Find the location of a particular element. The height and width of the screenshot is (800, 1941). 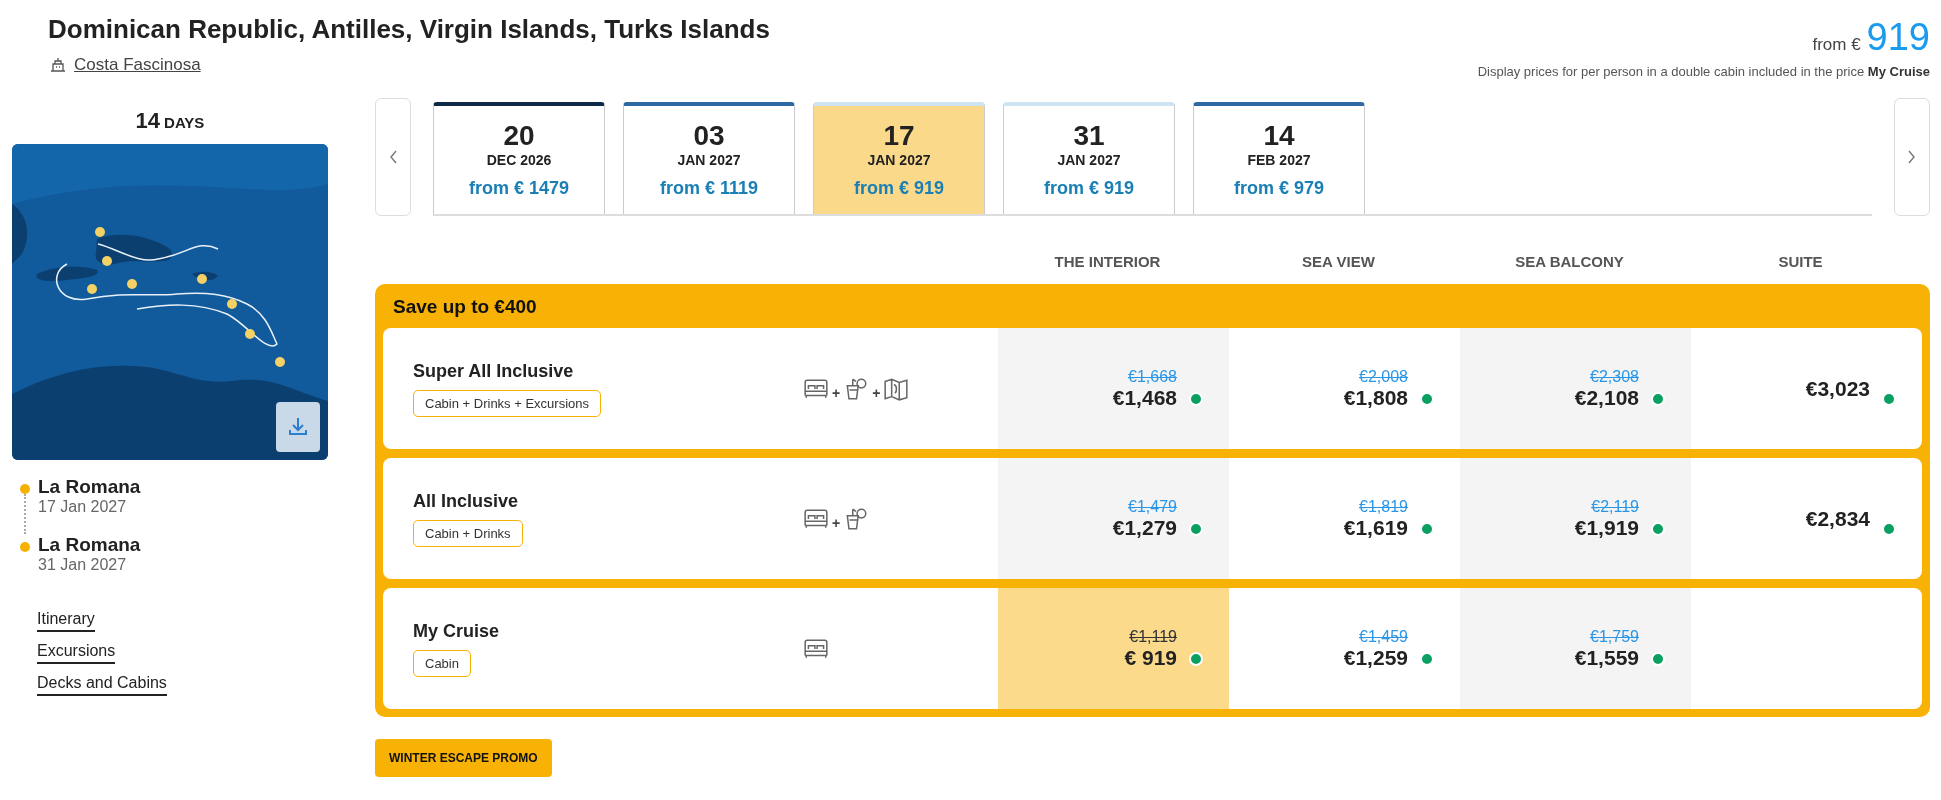

fare-tag: Cabin is located at coordinates (442, 663).